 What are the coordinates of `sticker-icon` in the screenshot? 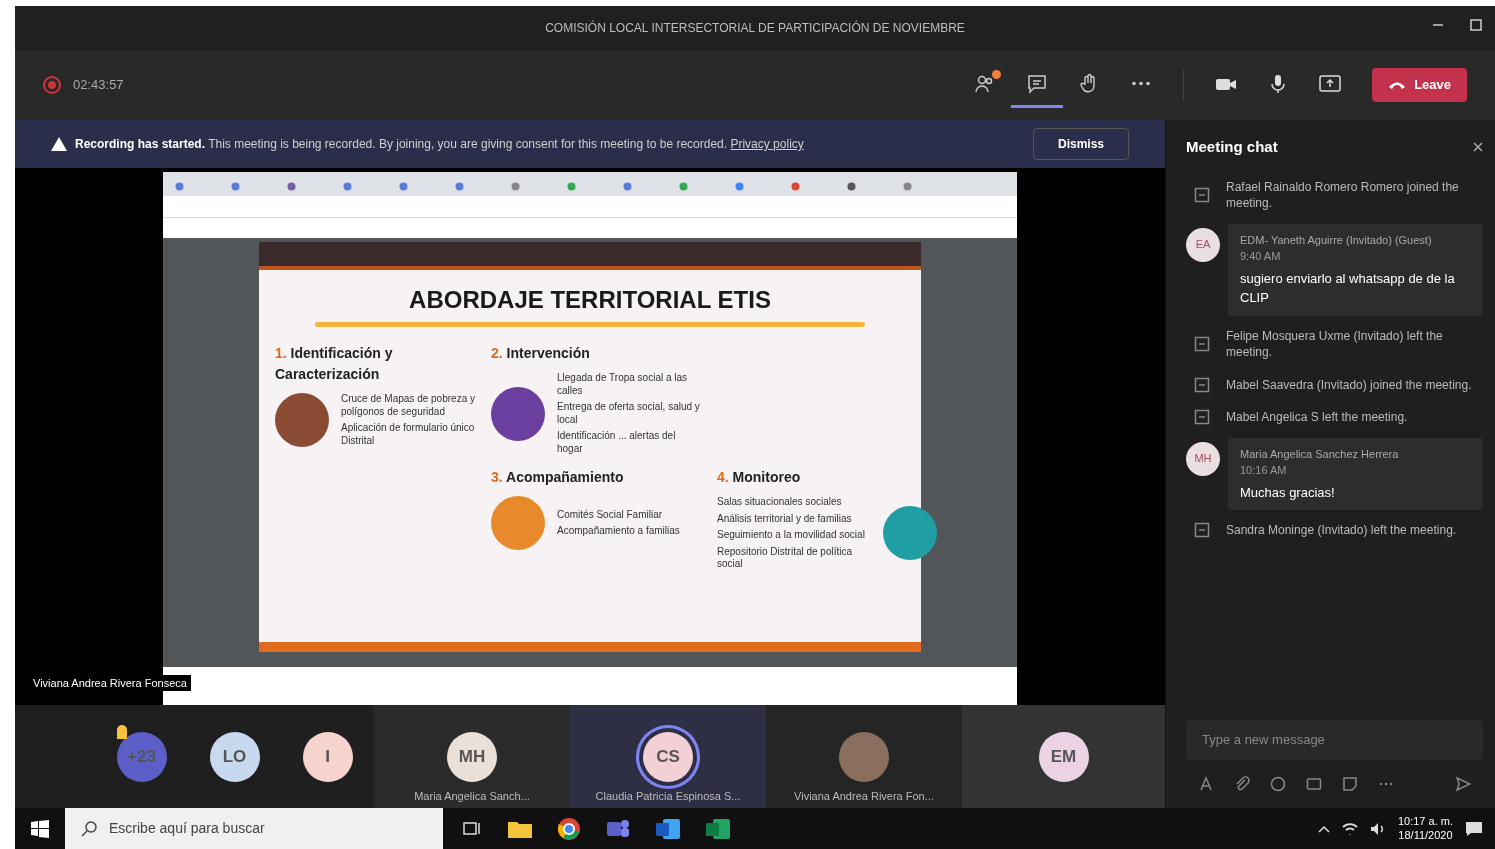 It's located at (1350, 784).